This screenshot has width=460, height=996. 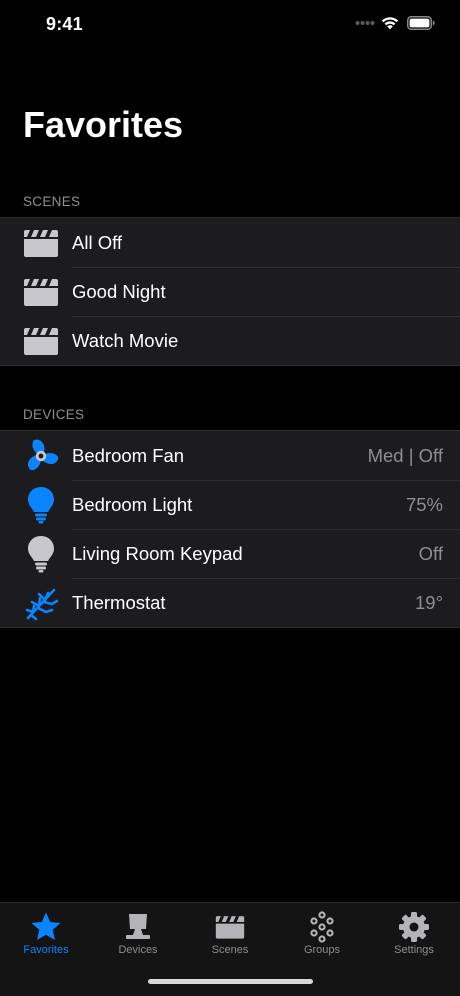 I want to click on tab-groups: Groups, so click(x=322, y=935).